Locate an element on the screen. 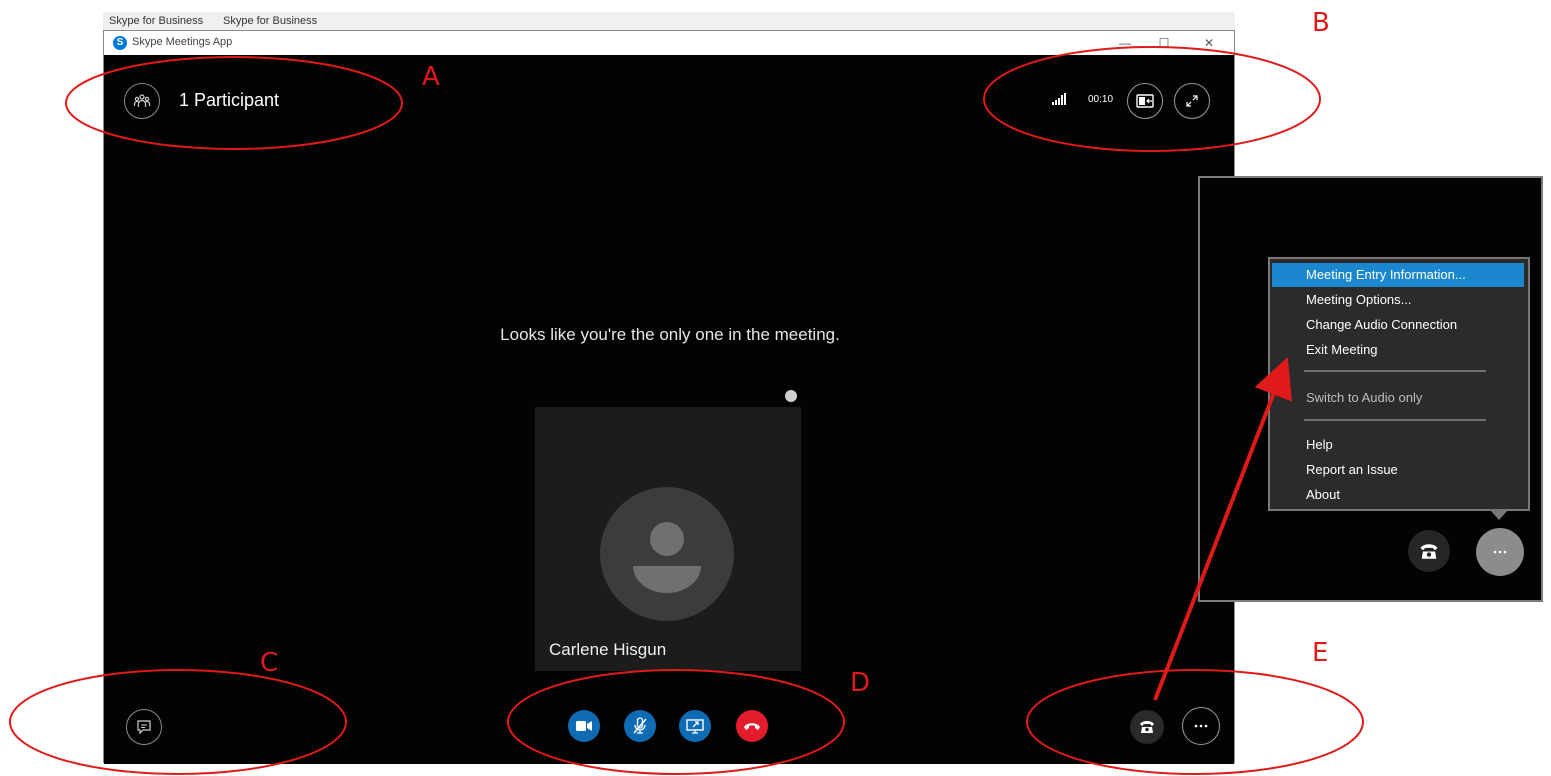 The image size is (1551, 776). annotation-ellipse-b is located at coordinates (1152, 99).